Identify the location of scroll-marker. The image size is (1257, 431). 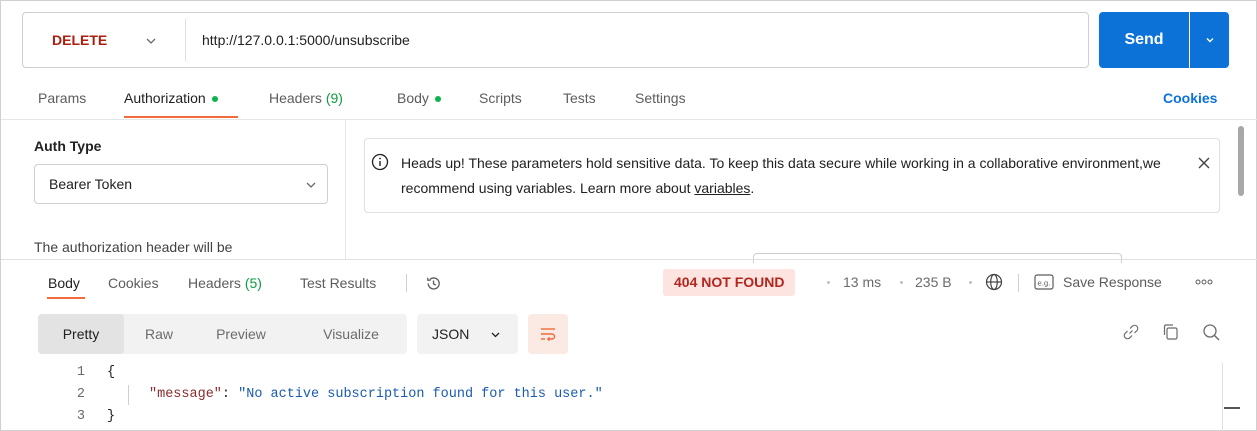
(1232, 408).